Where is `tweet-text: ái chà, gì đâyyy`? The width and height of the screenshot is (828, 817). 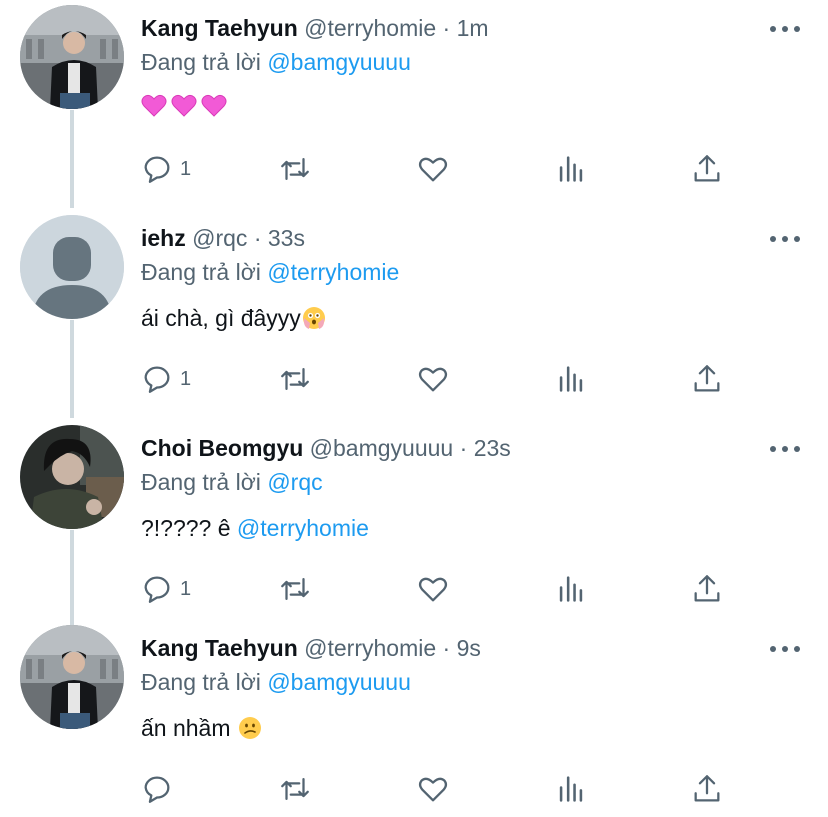 tweet-text: ái chà, gì đâyyy is located at coordinates (234, 318).